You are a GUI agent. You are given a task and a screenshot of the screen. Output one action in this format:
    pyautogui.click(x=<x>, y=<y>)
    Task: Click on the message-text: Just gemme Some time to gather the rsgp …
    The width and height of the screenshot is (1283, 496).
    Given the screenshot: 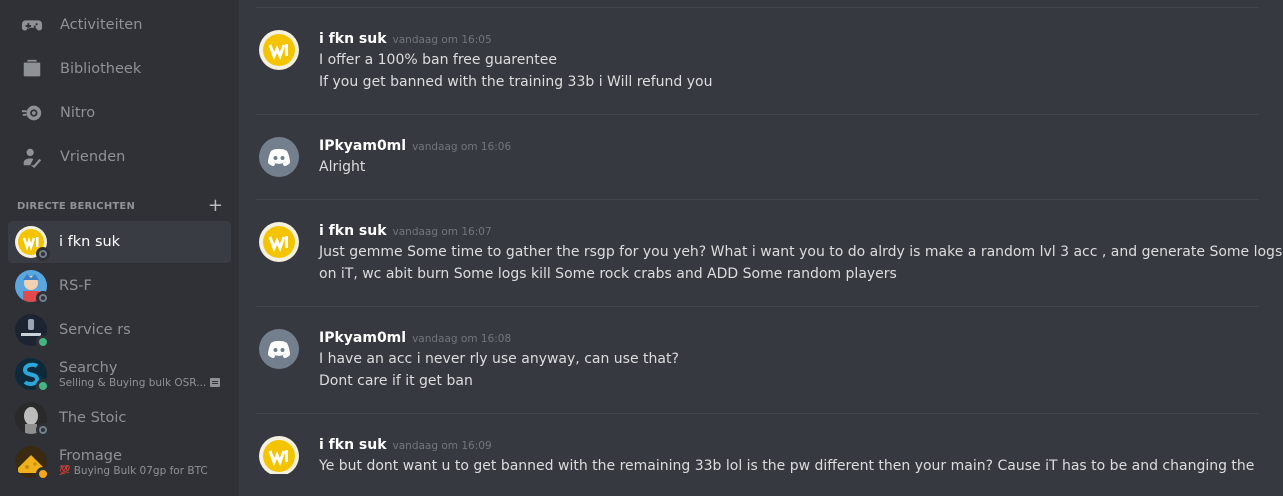 What is the action you would take?
    pyautogui.click(x=801, y=252)
    